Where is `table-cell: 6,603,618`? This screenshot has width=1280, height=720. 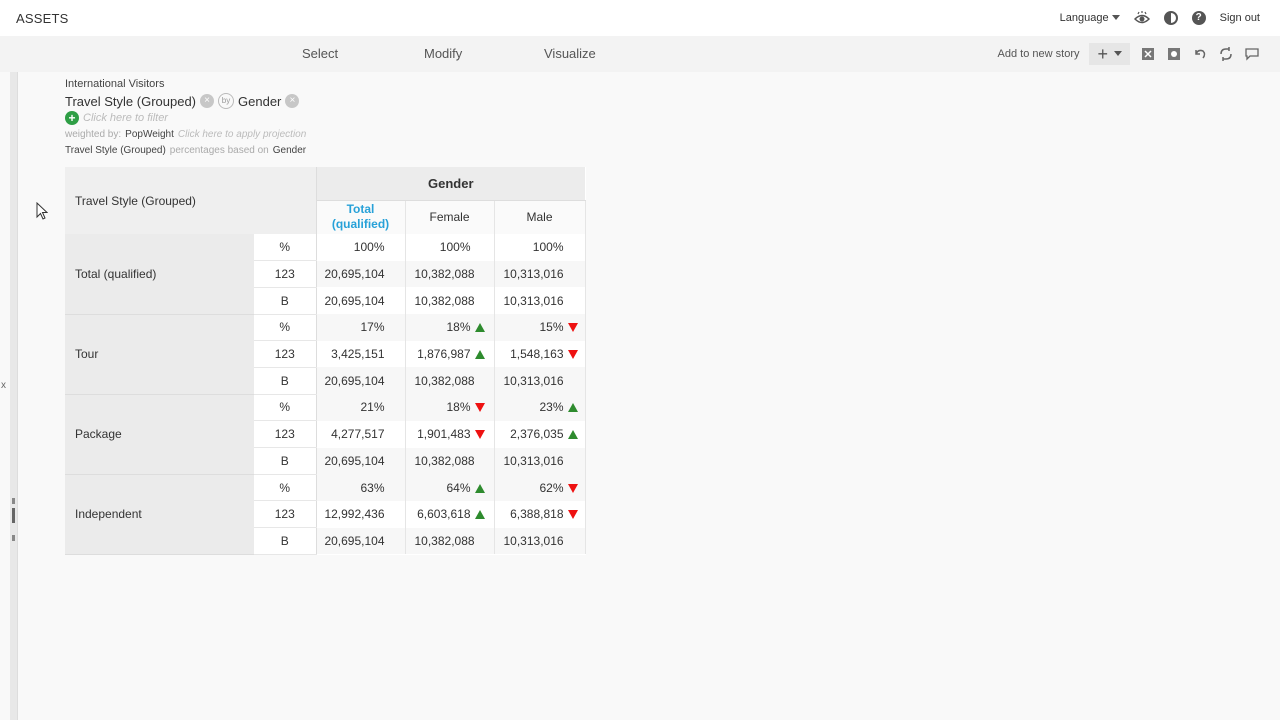
table-cell: 6,603,618 is located at coordinates (450, 514).